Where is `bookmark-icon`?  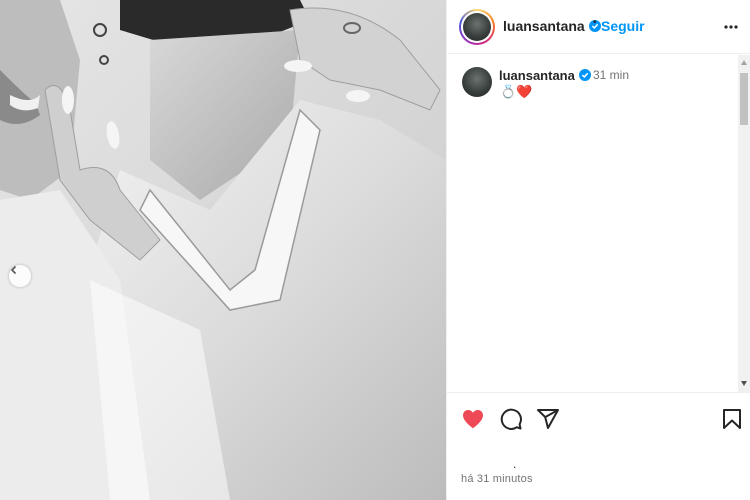
bookmark-icon is located at coordinates (732, 419).